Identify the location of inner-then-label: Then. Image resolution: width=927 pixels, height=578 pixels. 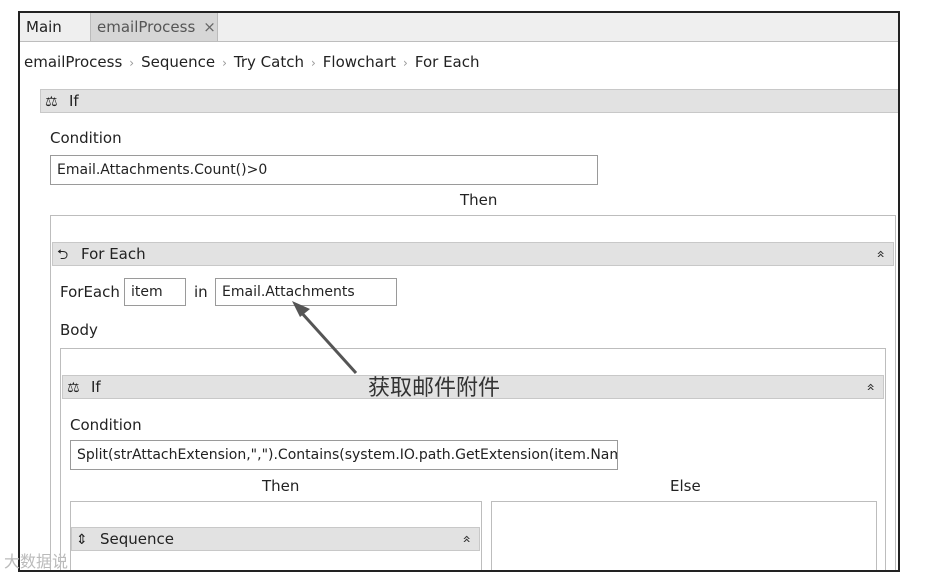
(281, 486).